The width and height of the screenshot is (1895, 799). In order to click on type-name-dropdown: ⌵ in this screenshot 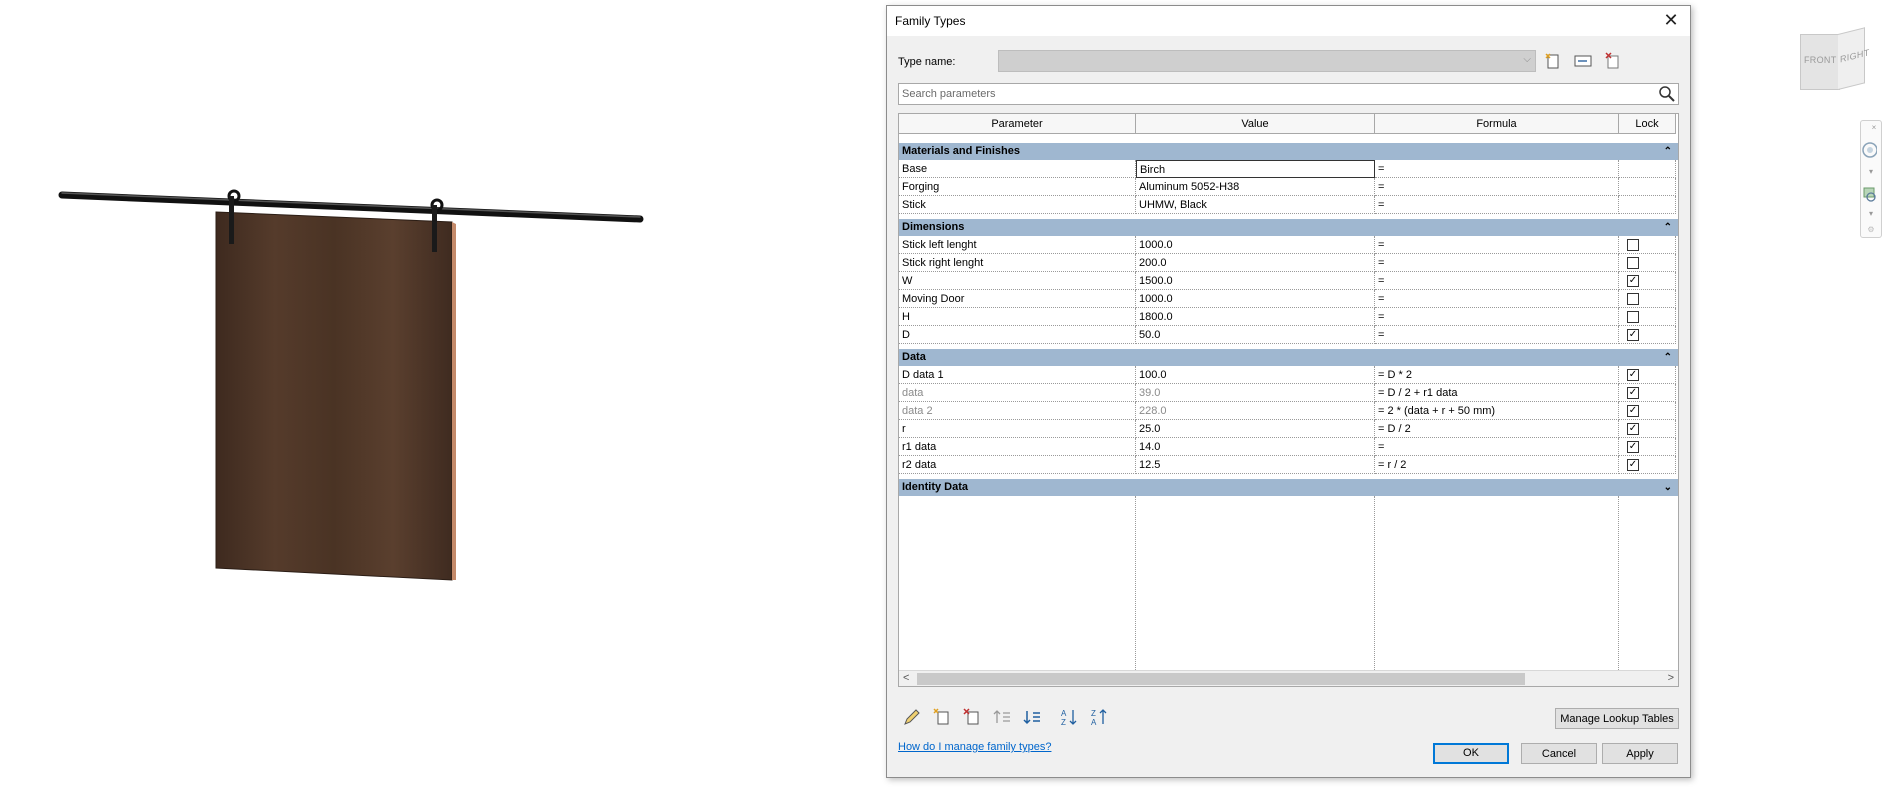, I will do `click(1267, 61)`.